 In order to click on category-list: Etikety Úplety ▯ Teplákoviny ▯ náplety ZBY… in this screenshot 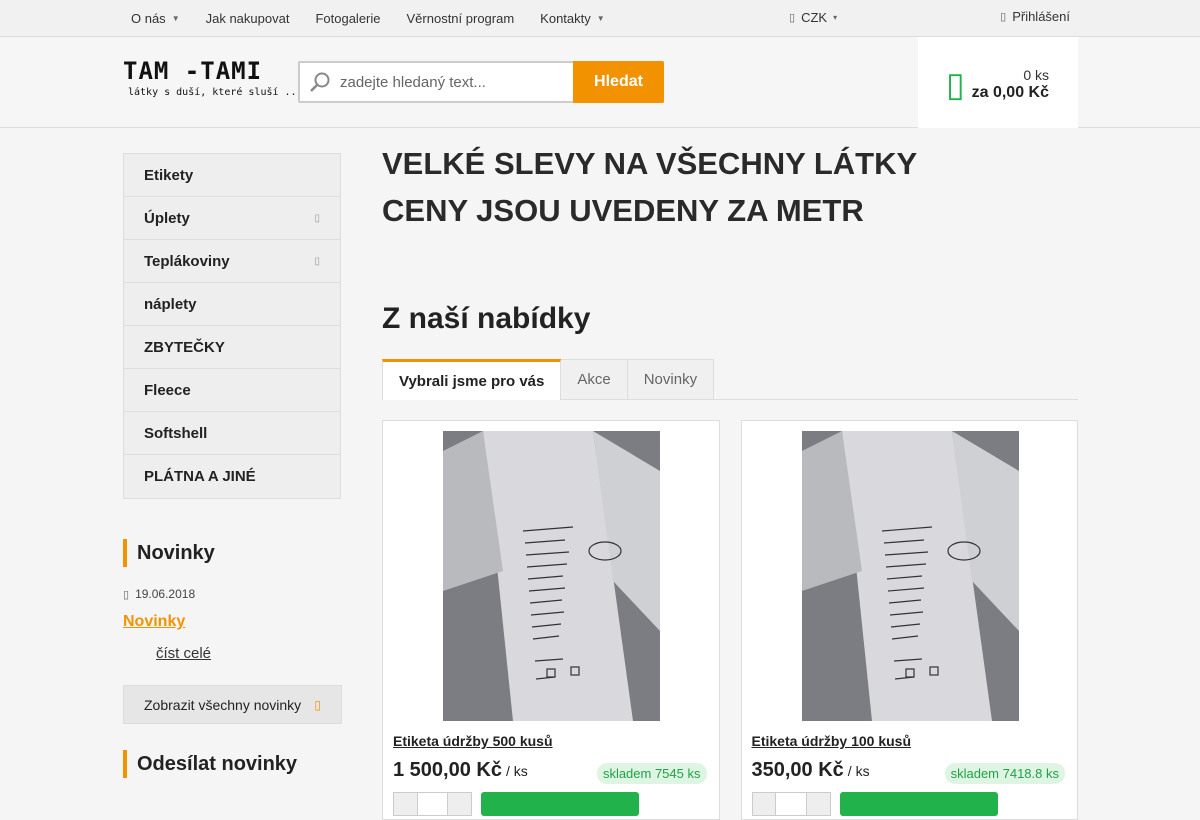, I will do `click(232, 326)`.